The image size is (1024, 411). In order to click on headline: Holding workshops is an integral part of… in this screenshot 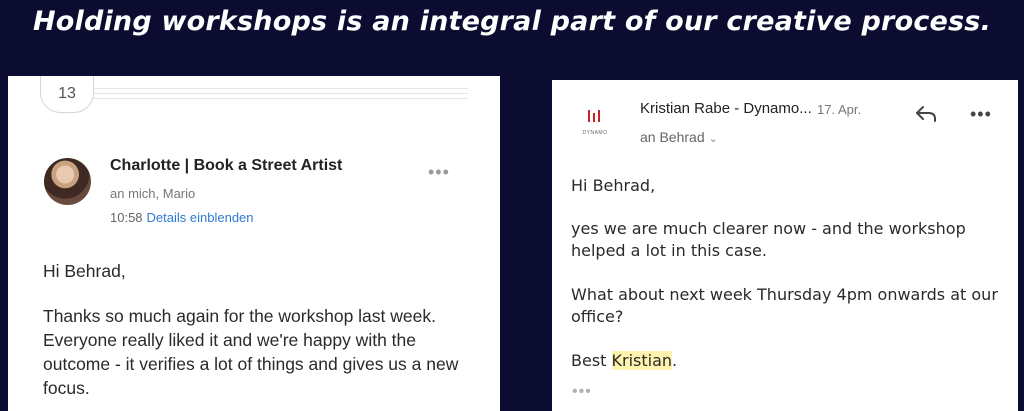, I will do `click(512, 21)`.